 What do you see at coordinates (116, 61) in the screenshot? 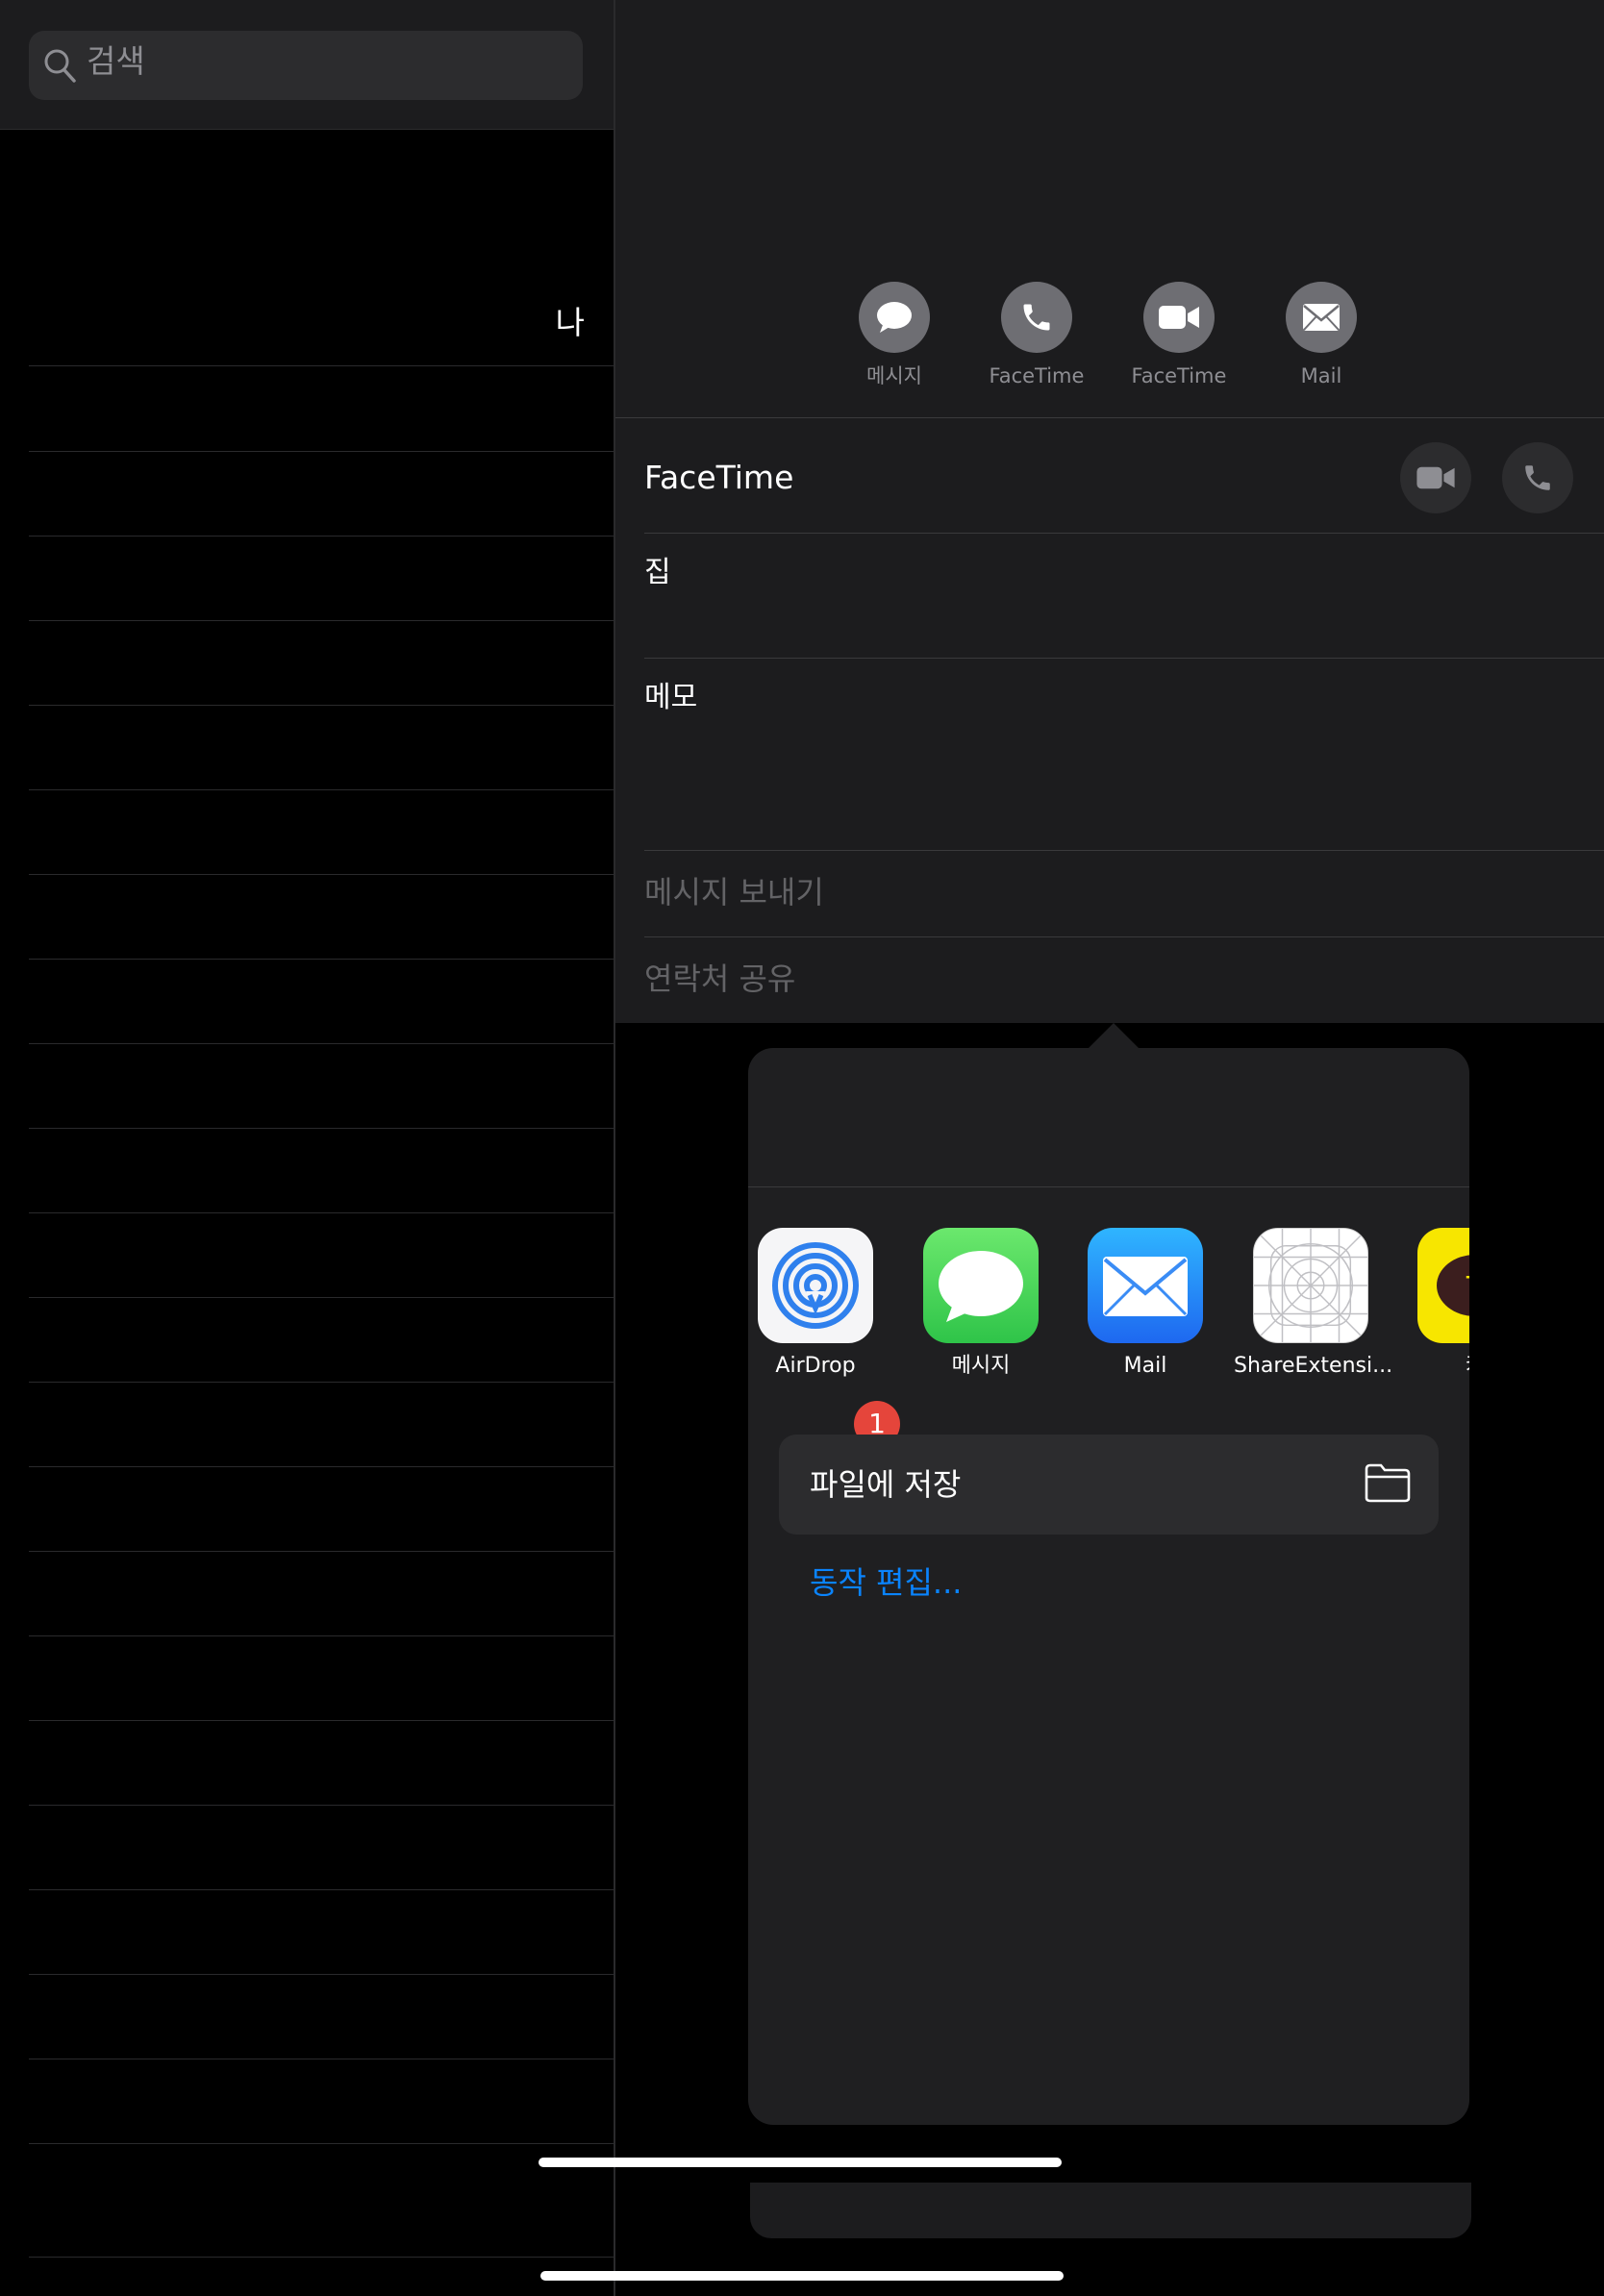
I see `search-placeholder: 검색` at bounding box center [116, 61].